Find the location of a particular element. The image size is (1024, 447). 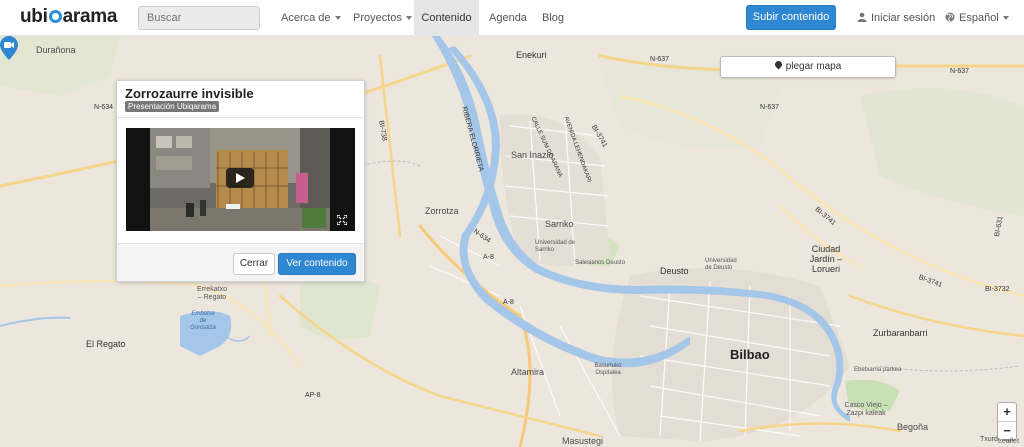

map-label-n637-c: N-637 is located at coordinates (960, 71).